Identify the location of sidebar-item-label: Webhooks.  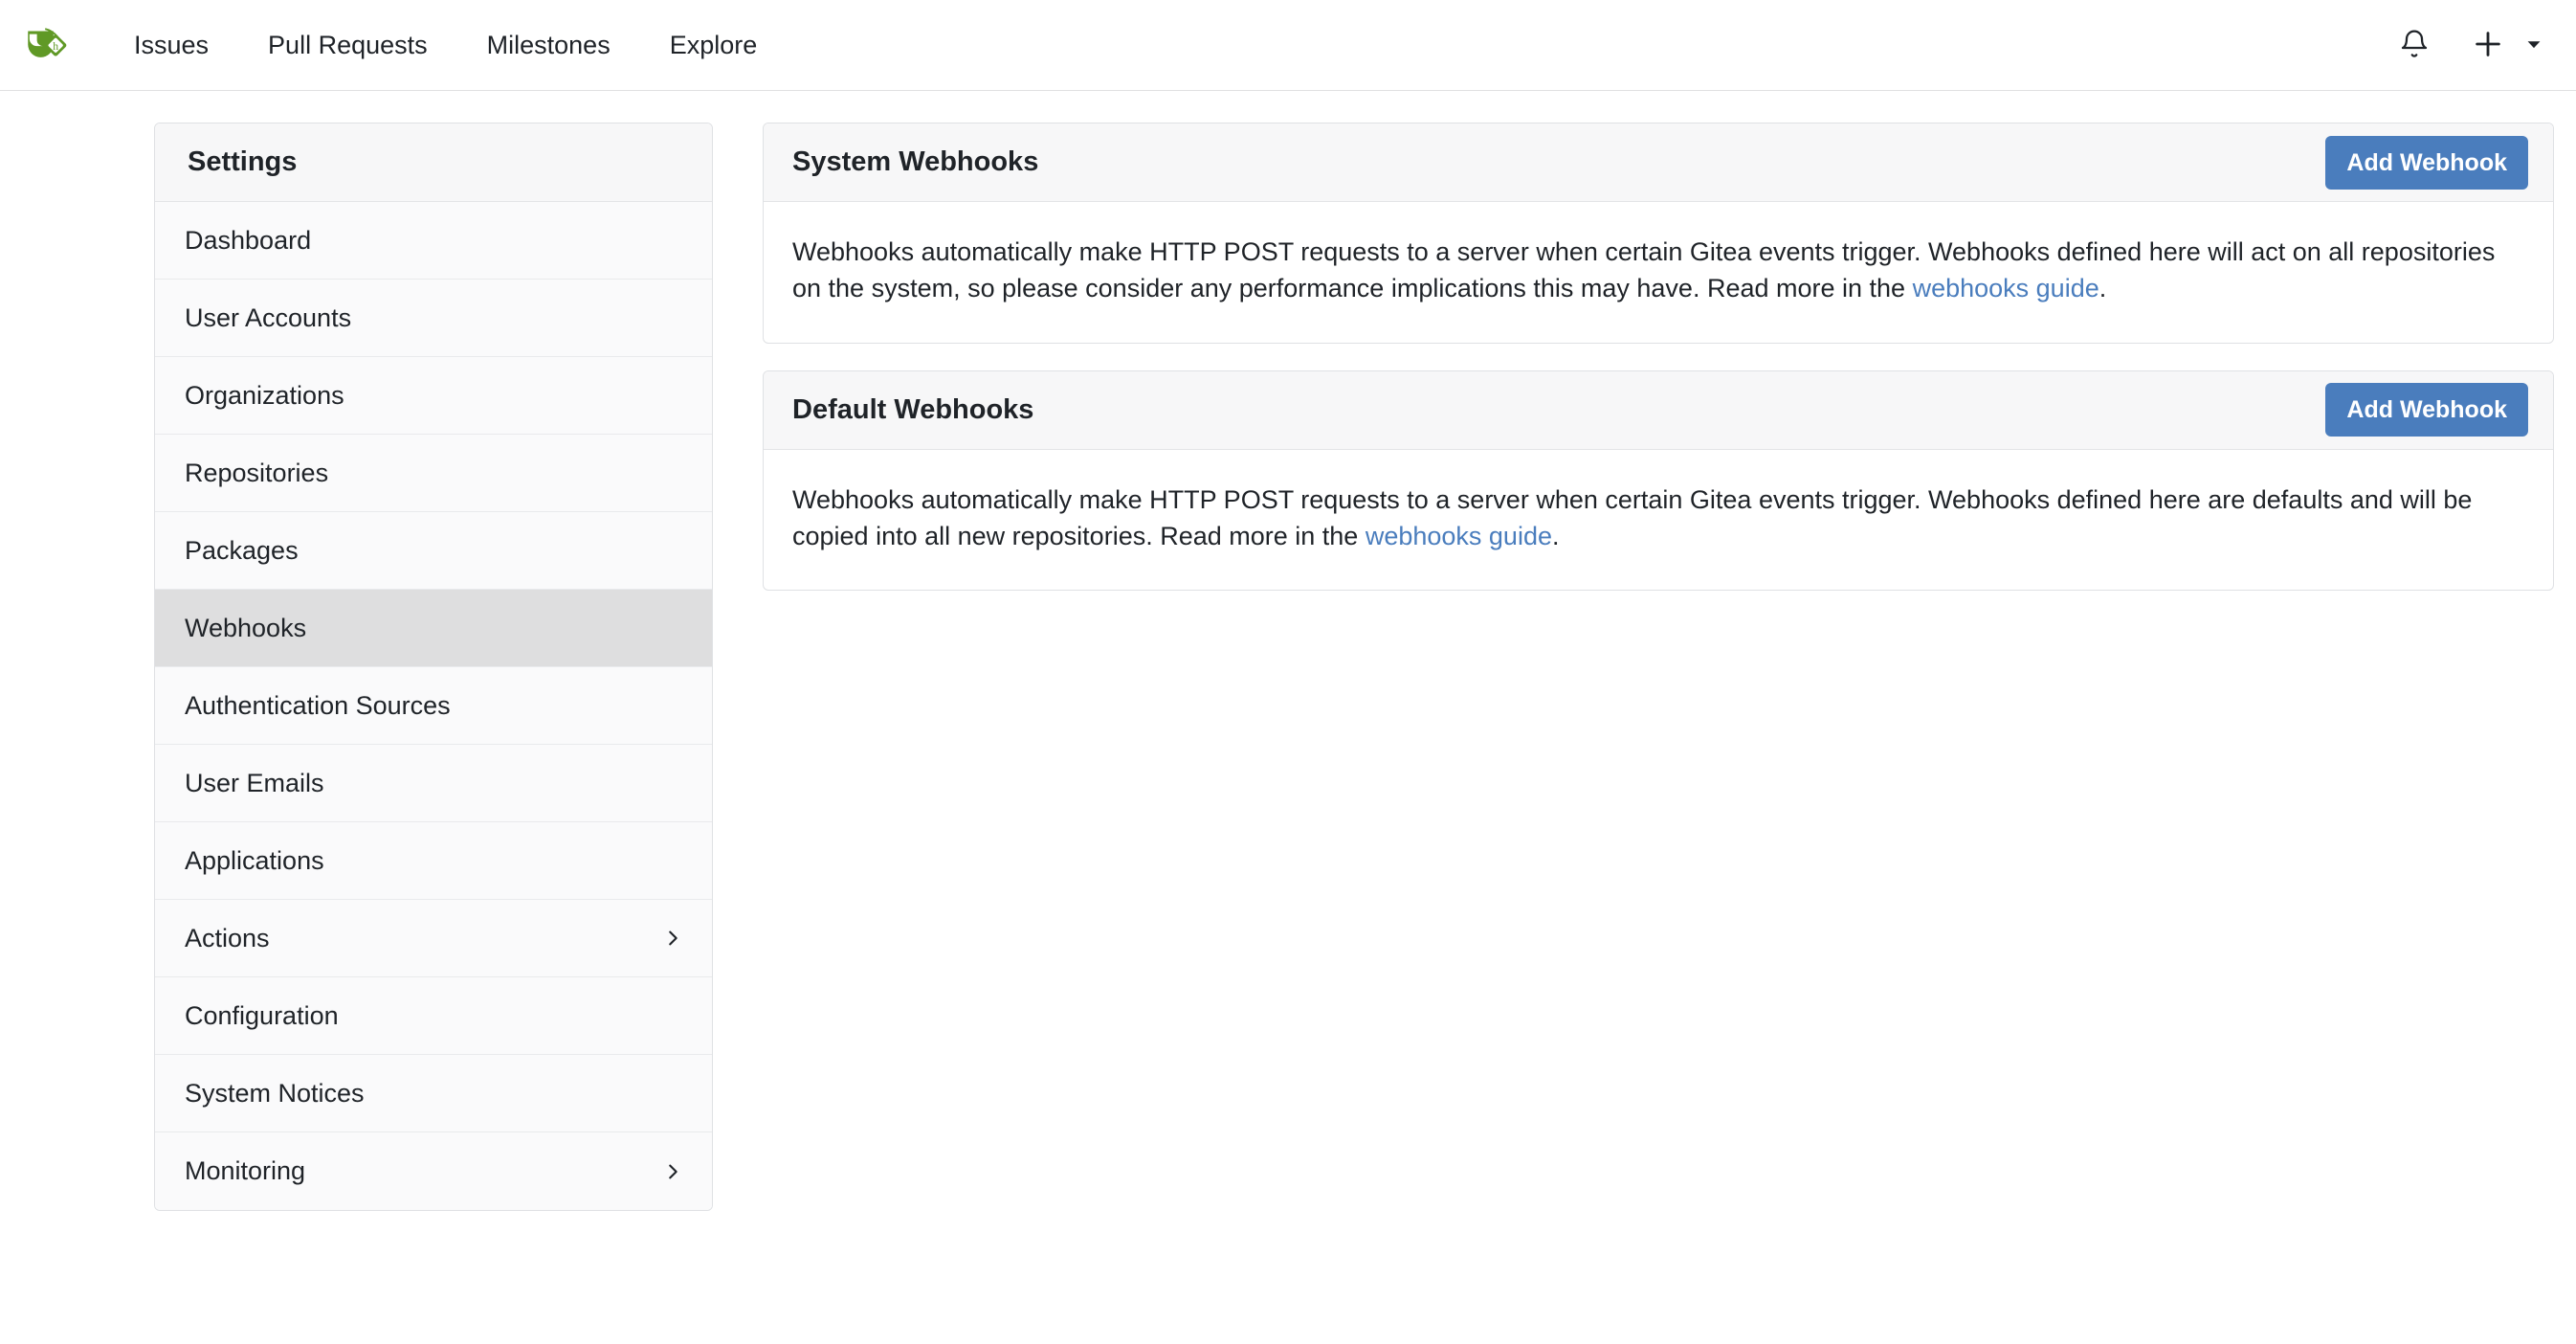
(246, 628).